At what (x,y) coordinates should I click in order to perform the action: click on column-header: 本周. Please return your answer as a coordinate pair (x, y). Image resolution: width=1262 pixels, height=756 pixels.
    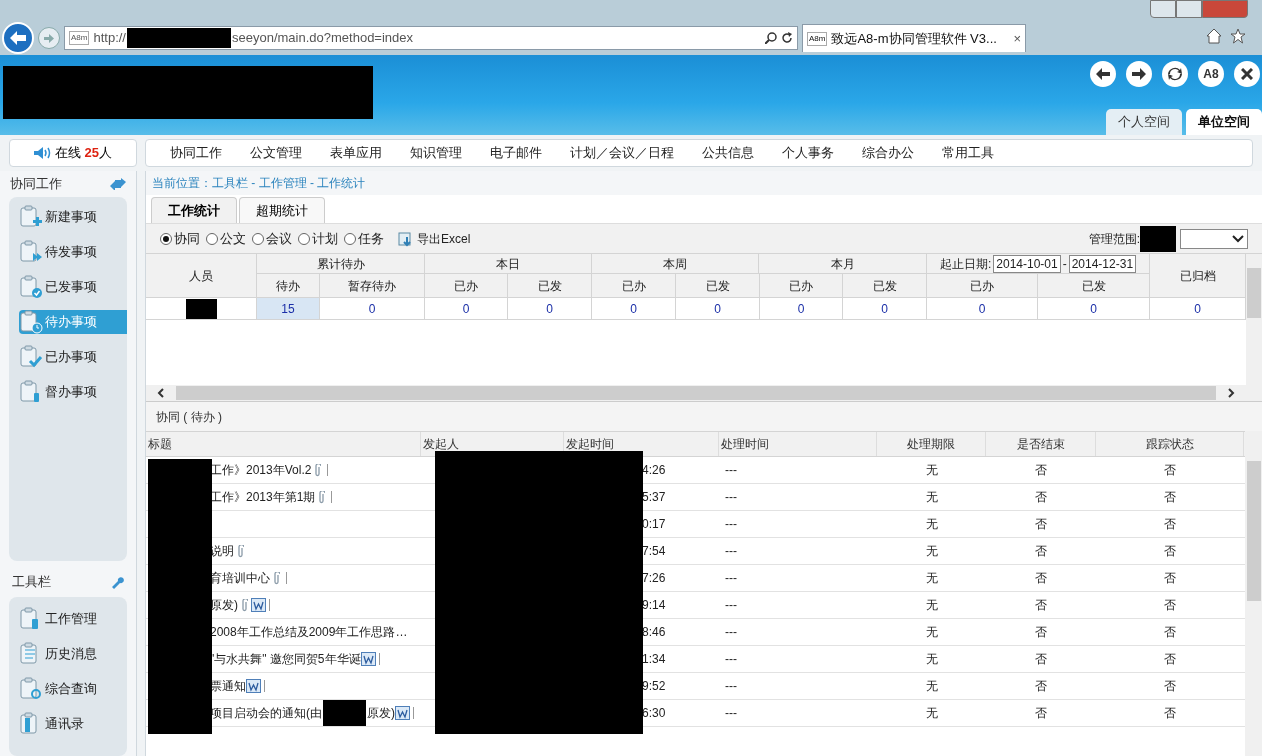
    Looking at the image, I should click on (675, 264).